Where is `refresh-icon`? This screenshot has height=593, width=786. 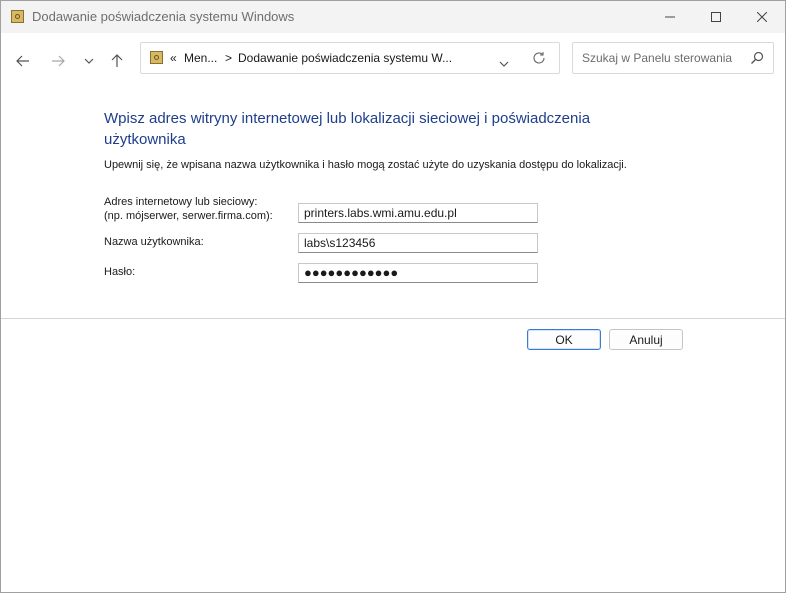
refresh-icon is located at coordinates (539, 58).